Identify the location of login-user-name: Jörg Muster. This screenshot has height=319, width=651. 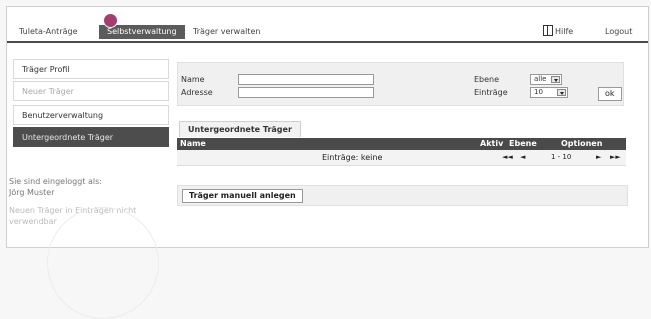
(32, 192).